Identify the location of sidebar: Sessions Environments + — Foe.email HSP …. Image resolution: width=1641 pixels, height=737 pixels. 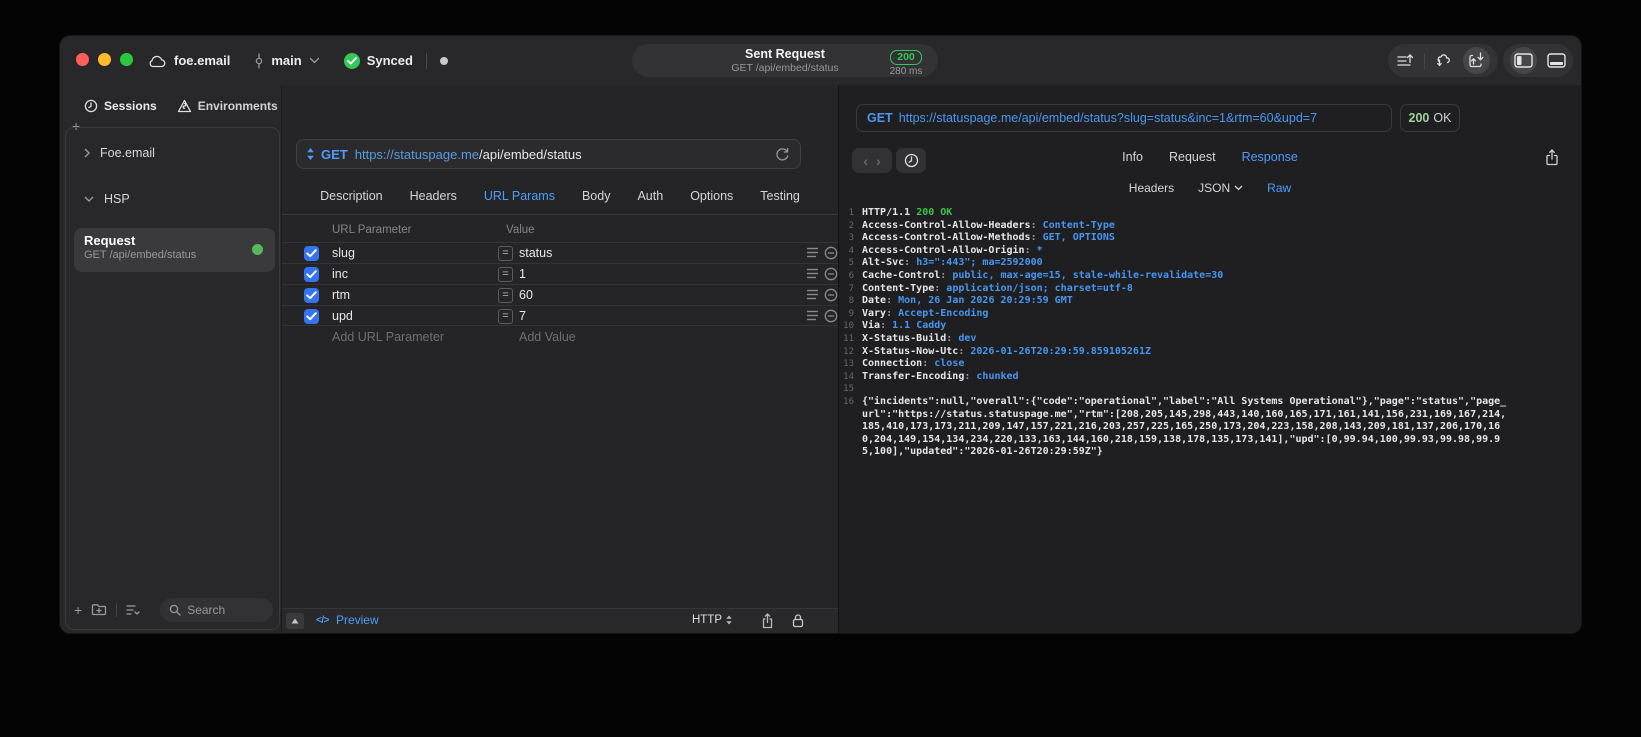
(170, 359).